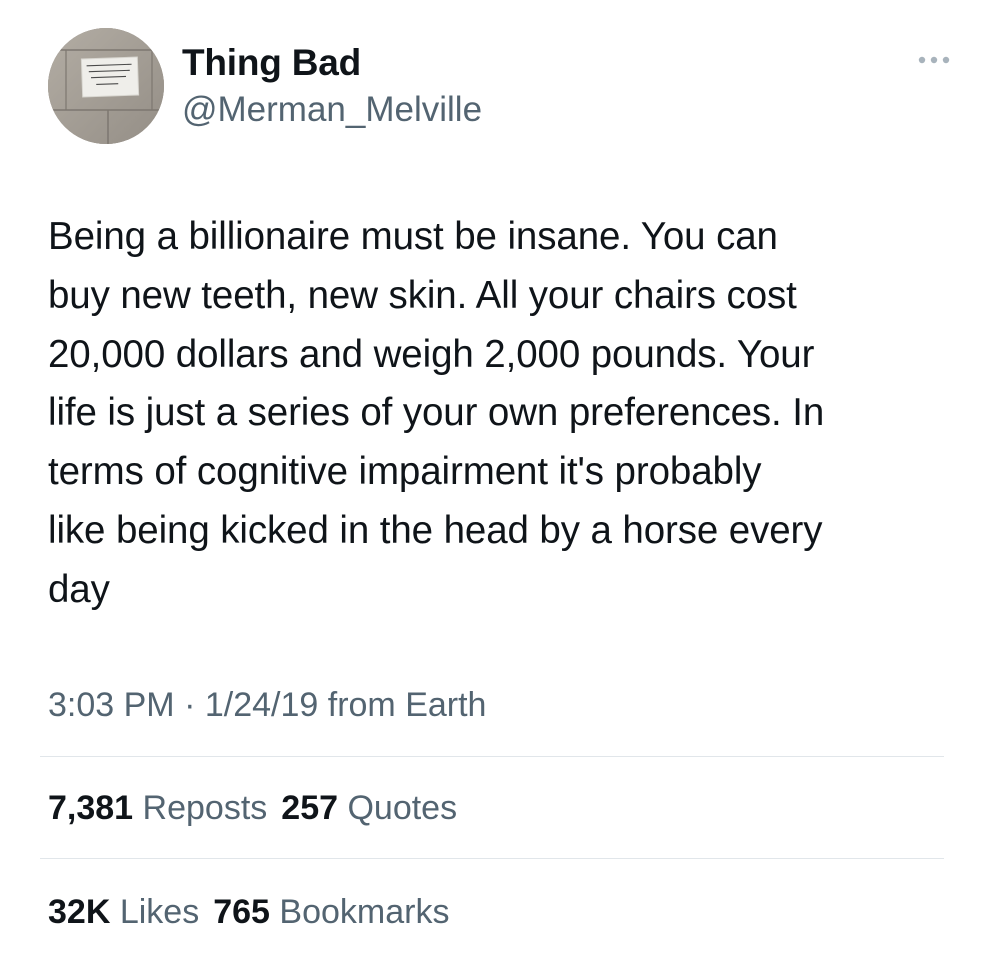  I want to click on quotes-stat: 257 Quotes, so click(369, 808).